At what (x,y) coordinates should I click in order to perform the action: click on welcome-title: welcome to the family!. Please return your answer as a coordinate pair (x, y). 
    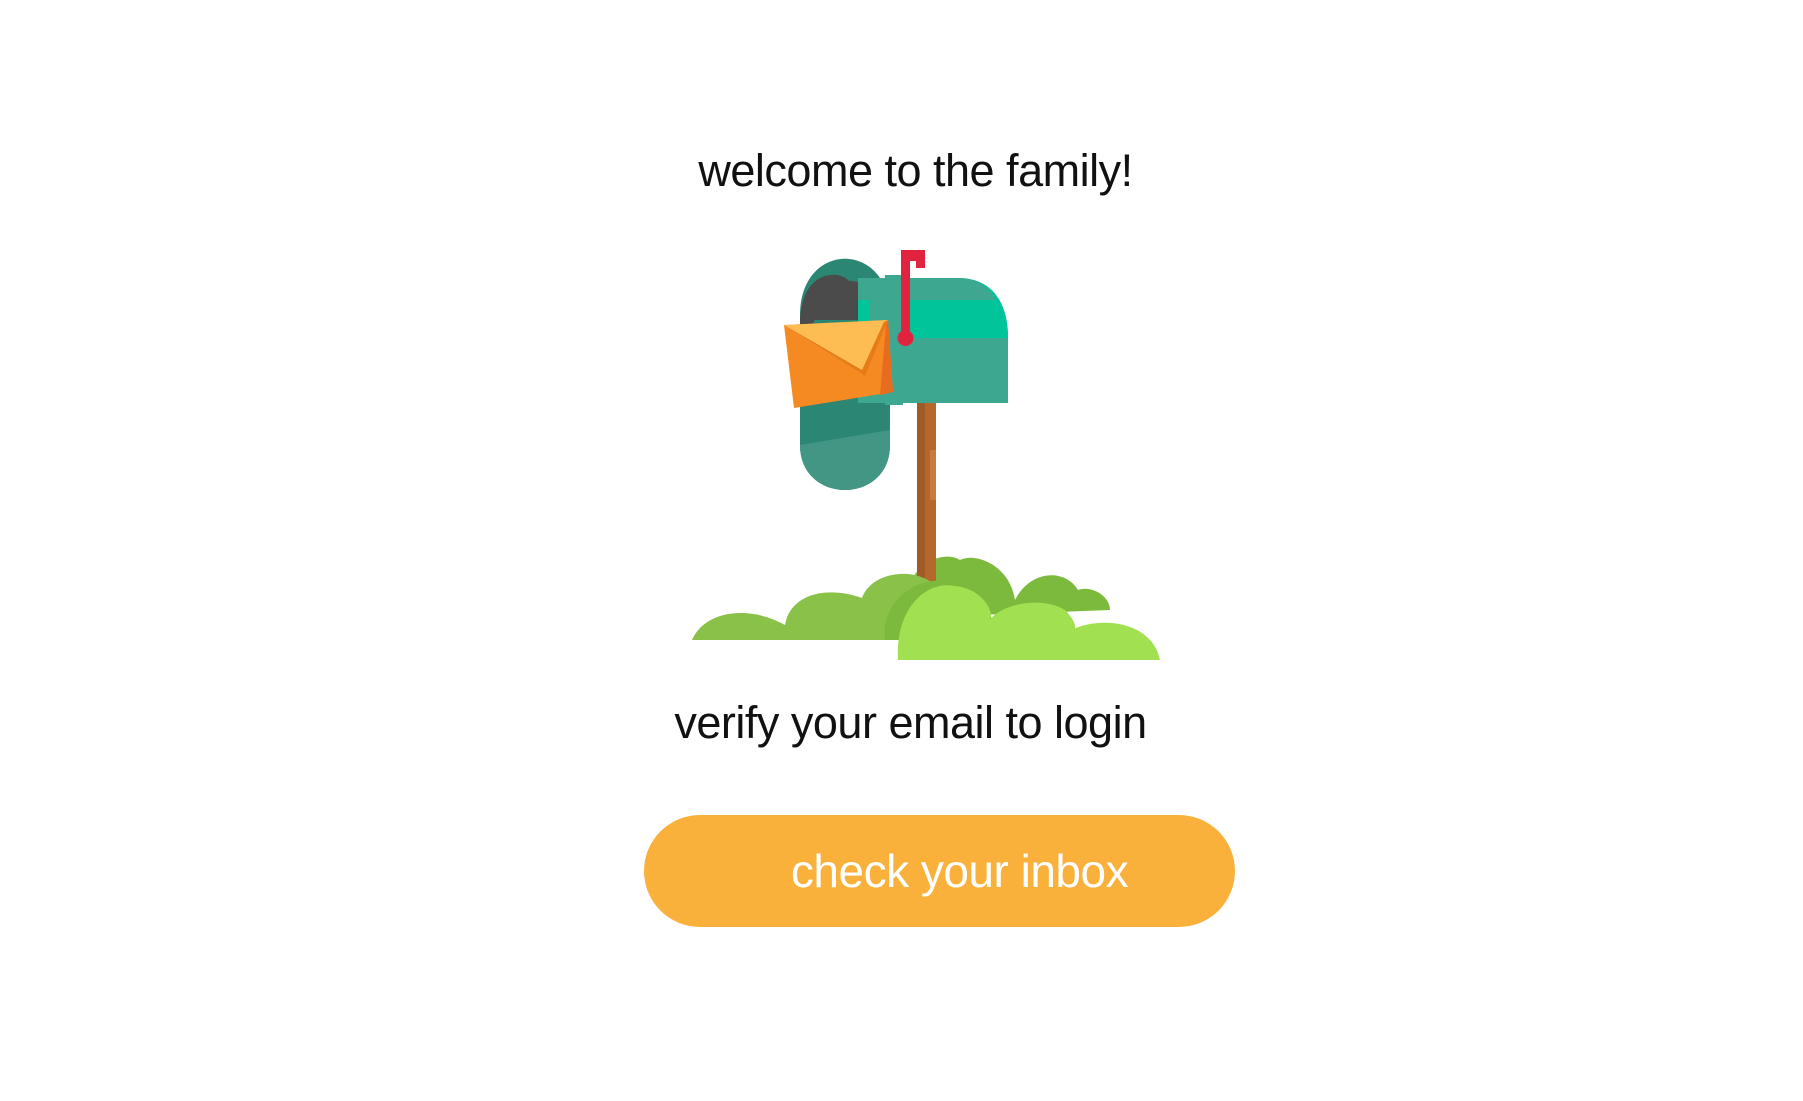
    Looking at the image, I should click on (915, 170).